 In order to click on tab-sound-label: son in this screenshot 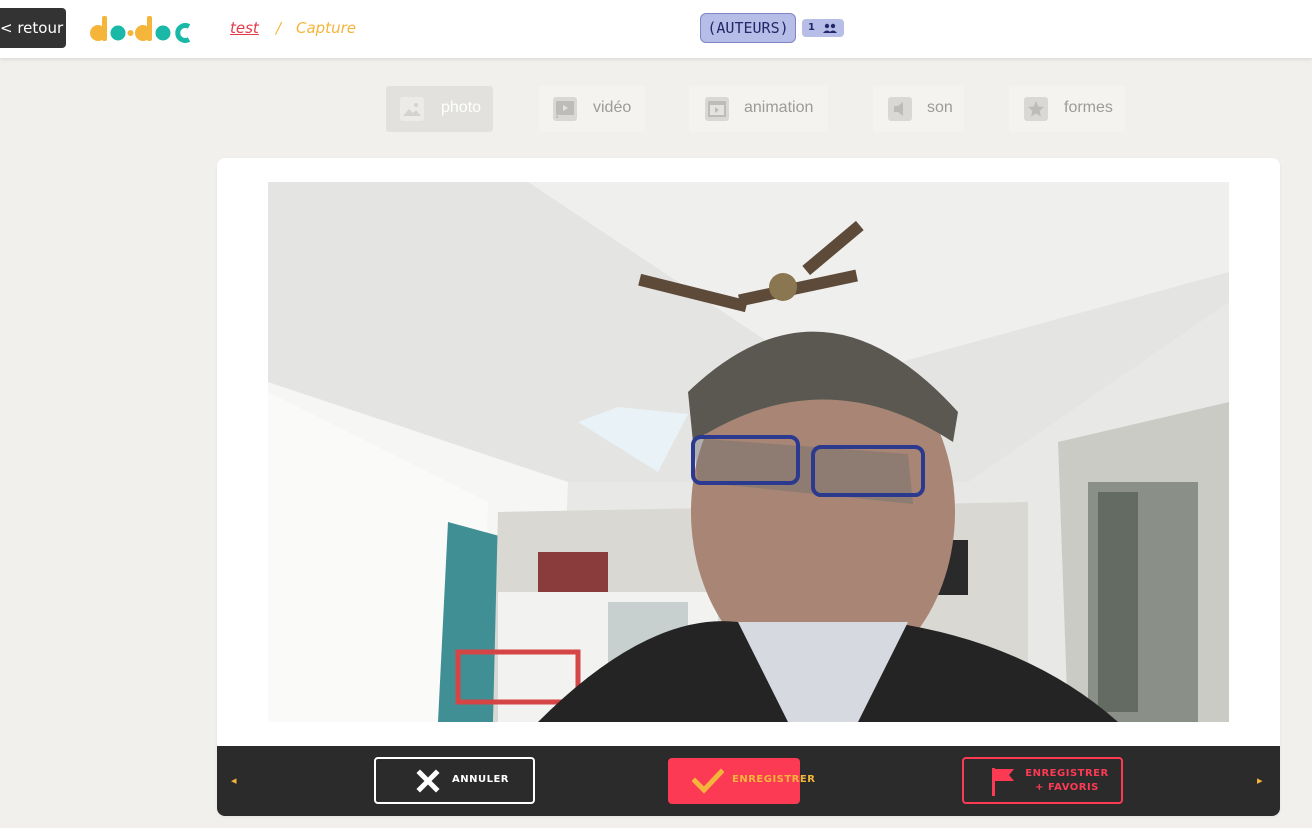, I will do `click(940, 107)`.